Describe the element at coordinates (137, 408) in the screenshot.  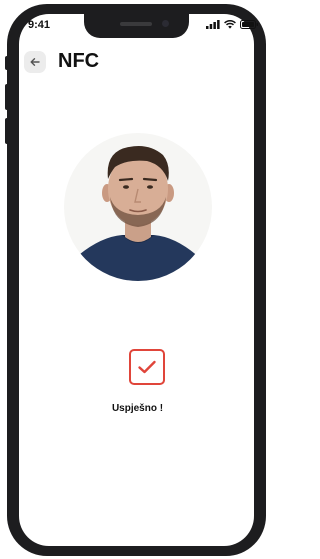
I see `success-message: Uspješno !` at that location.